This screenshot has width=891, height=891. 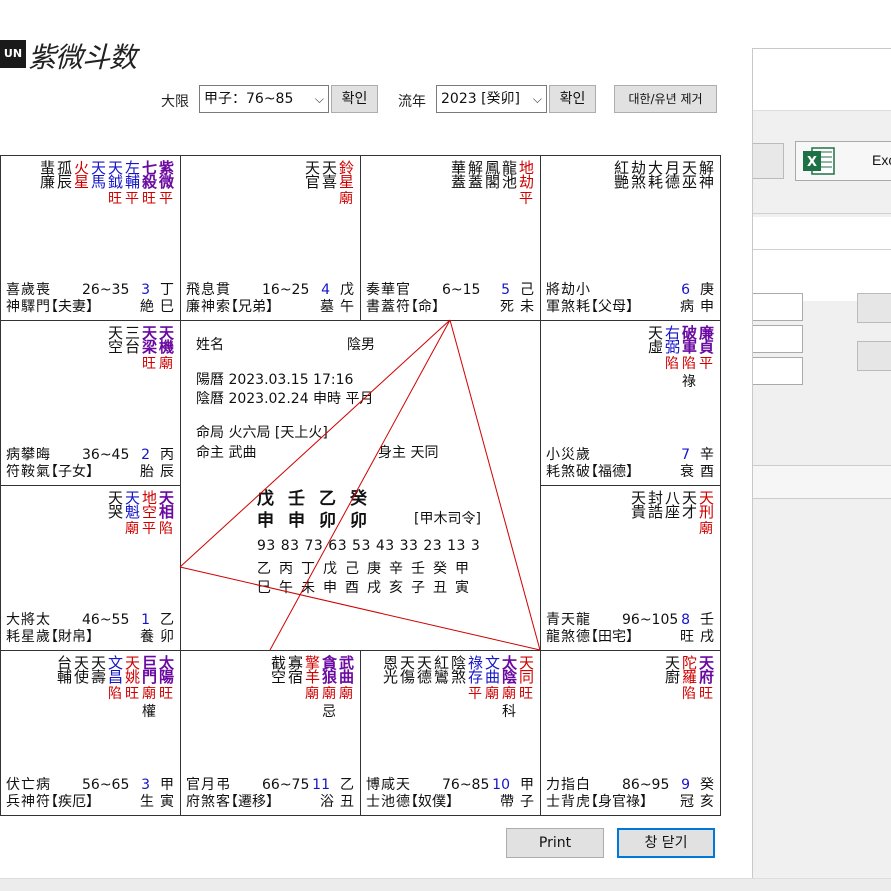 I want to click on star-brightness: 旺, so click(x=149, y=199).